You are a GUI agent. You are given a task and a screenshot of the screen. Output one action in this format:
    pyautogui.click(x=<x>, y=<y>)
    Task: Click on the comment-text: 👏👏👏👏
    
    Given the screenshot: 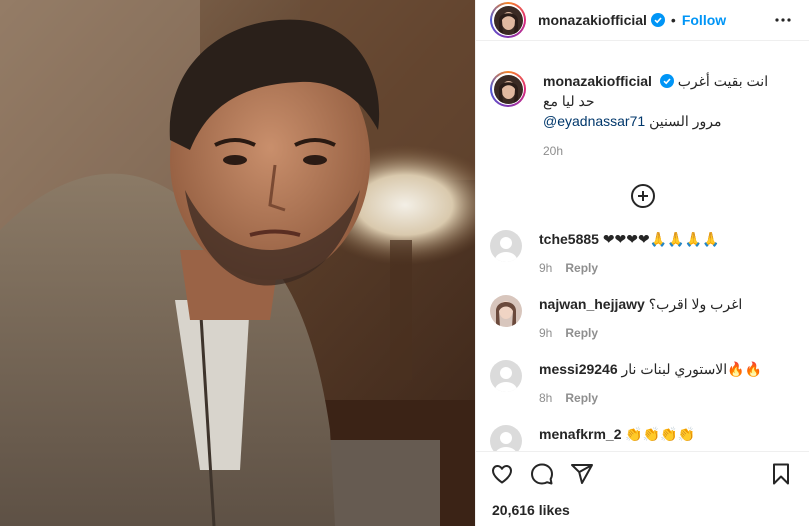 What is the action you would take?
    pyautogui.click(x=660, y=434)
    